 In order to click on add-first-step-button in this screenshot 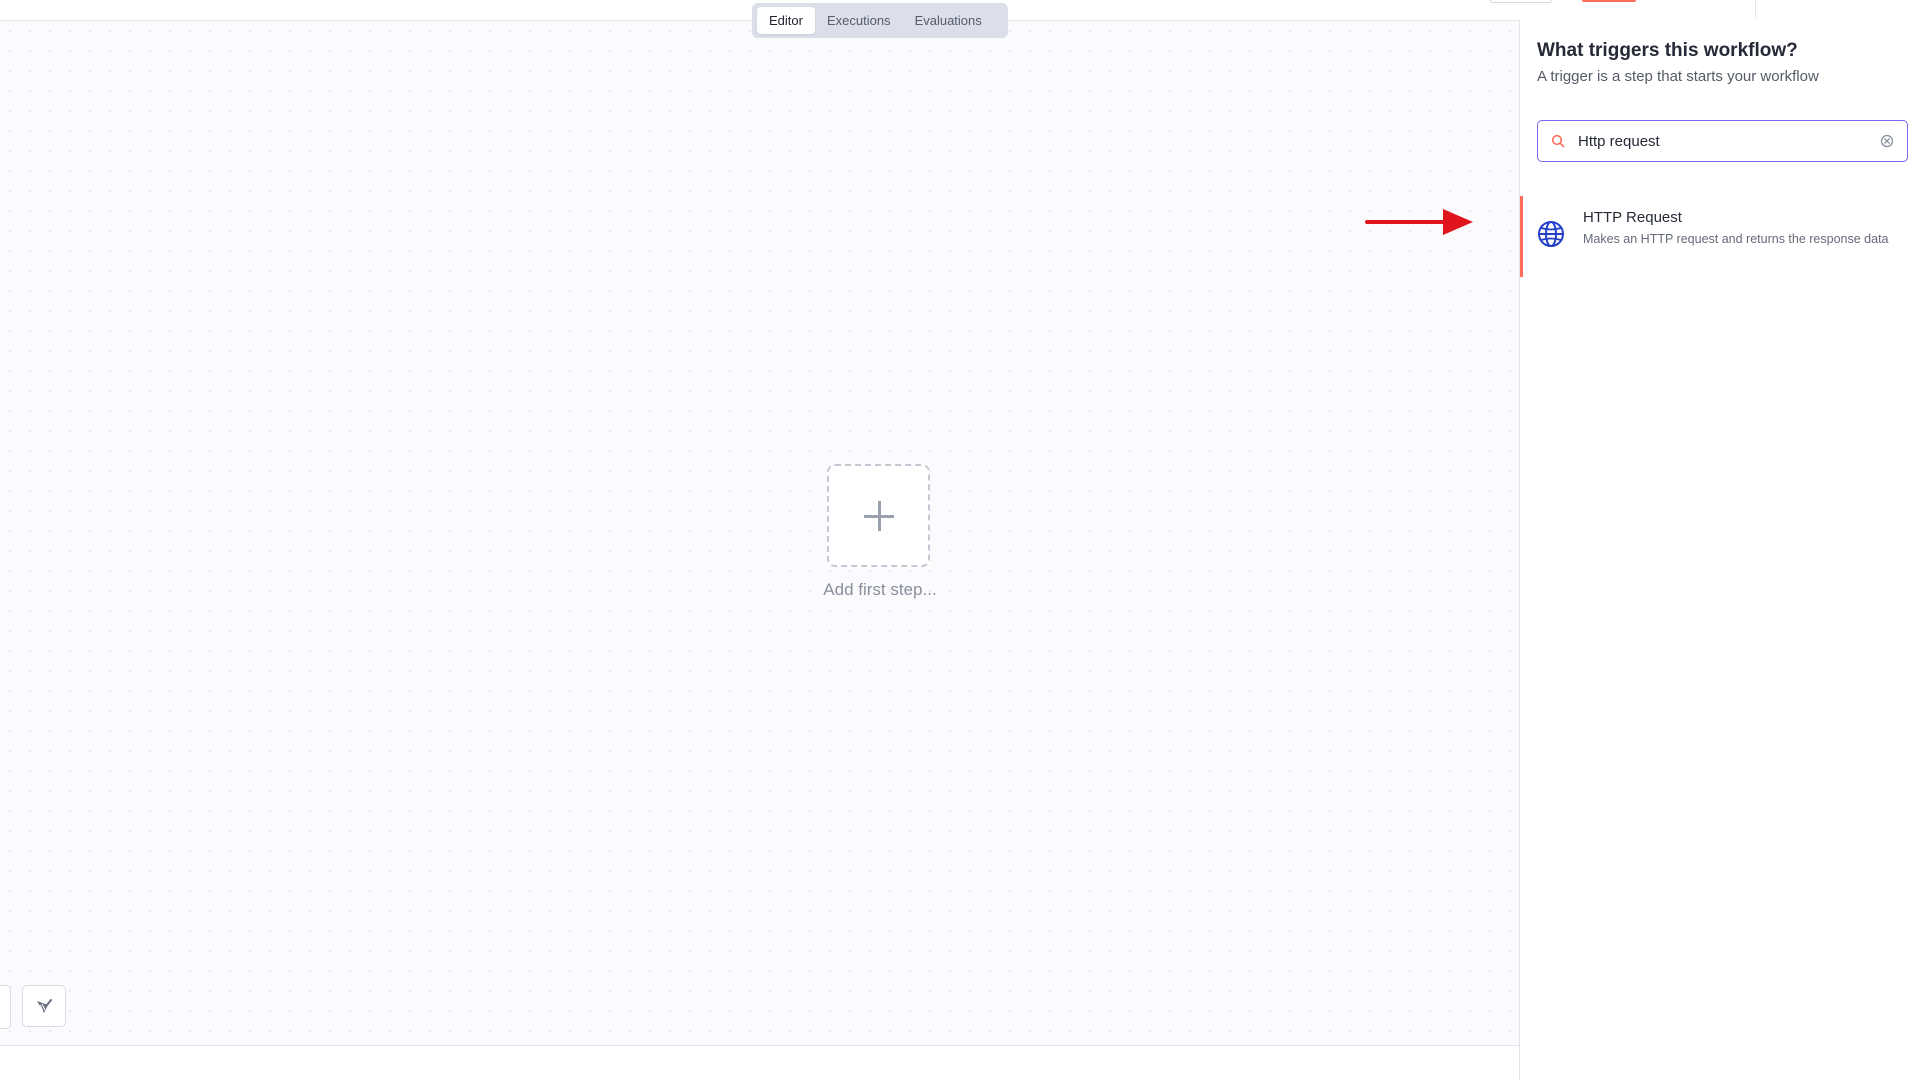, I will do `click(878, 515)`.